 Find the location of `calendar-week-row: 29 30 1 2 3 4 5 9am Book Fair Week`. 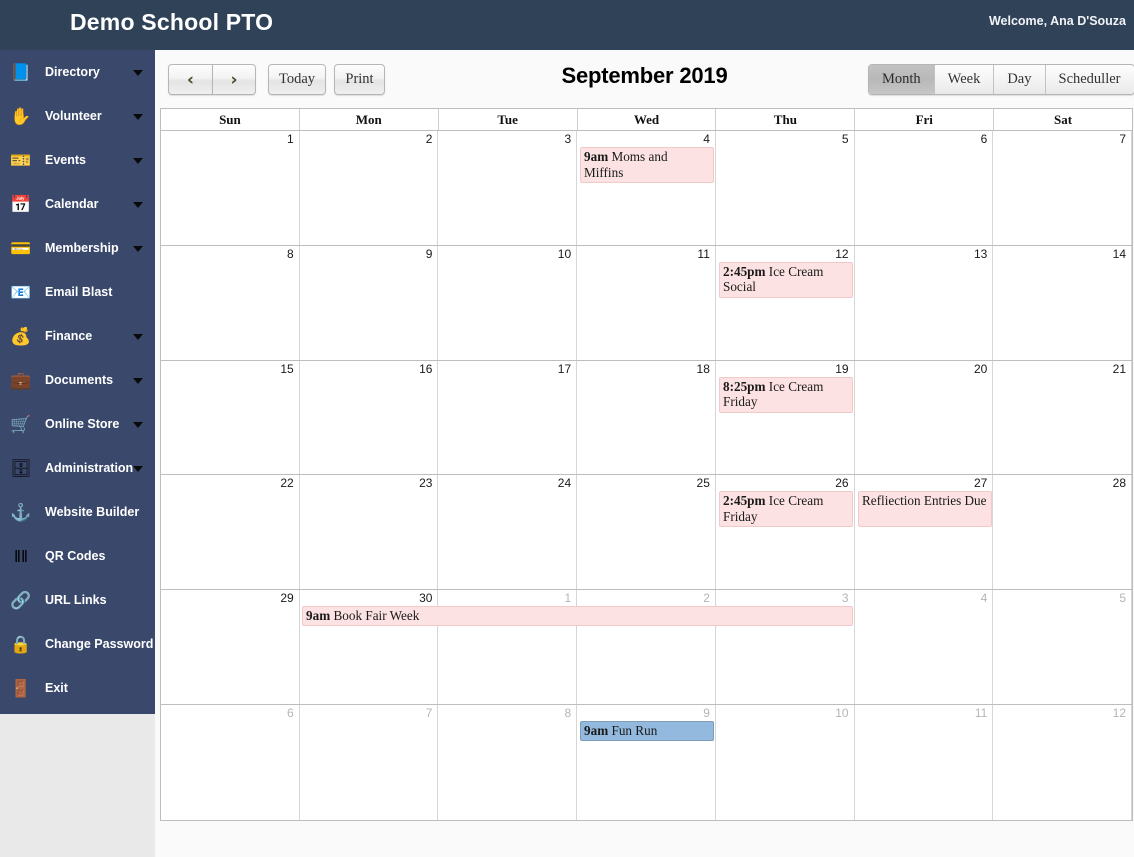

calendar-week-row: 29 30 1 2 3 4 5 9am Book Fair Week is located at coordinates (647, 647).